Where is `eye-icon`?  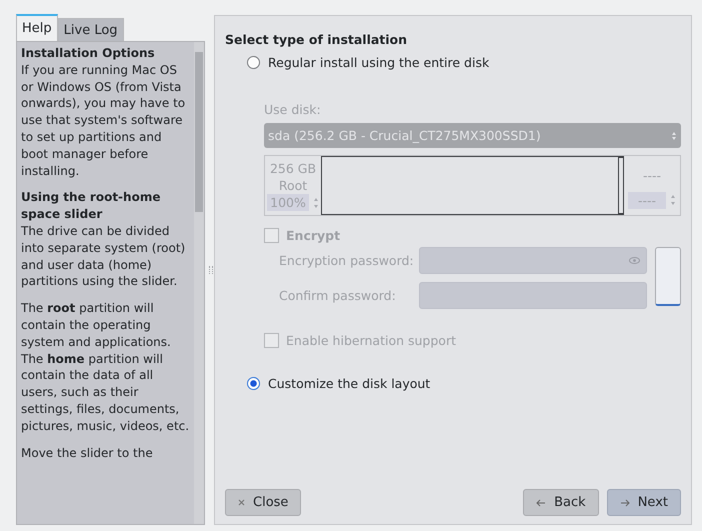
eye-icon is located at coordinates (634, 260).